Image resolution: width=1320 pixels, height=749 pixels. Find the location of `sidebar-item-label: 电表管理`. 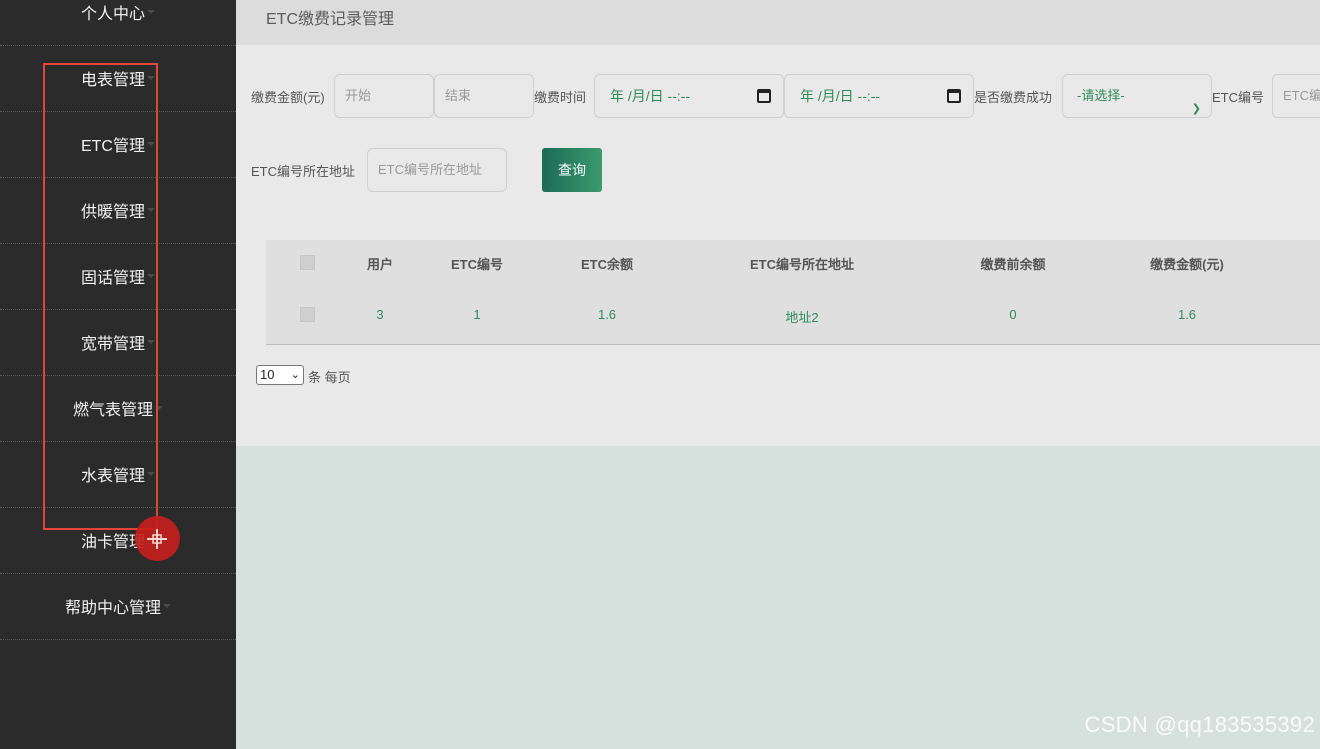

sidebar-item-label: 电表管理 is located at coordinates (112, 80).